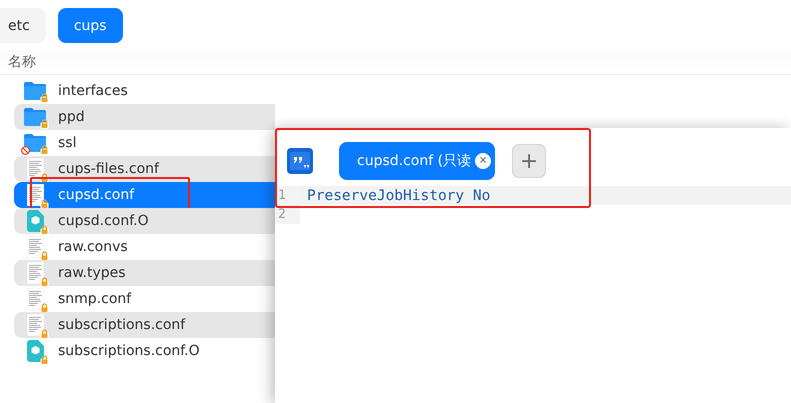 Image resolution: width=791 pixels, height=403 pixels. I want to click on file-row: raw.types, so click(144, 273).